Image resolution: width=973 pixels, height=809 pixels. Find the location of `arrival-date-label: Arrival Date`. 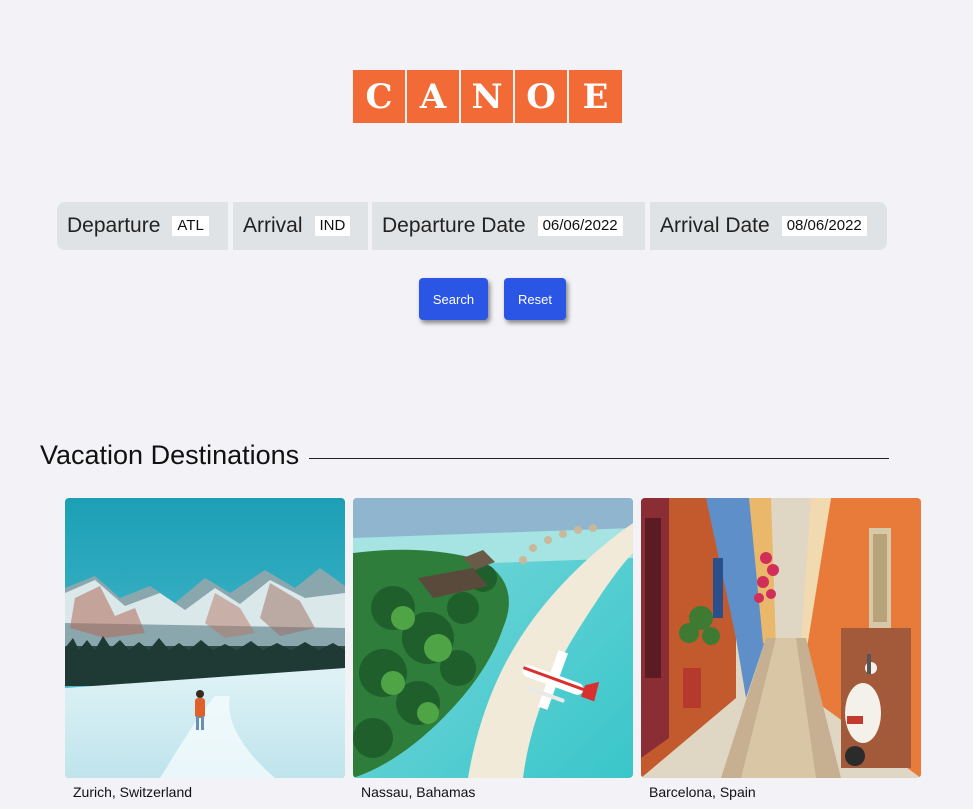

arrival-date-label: Arrival Date is located at coordinates (715, 225).